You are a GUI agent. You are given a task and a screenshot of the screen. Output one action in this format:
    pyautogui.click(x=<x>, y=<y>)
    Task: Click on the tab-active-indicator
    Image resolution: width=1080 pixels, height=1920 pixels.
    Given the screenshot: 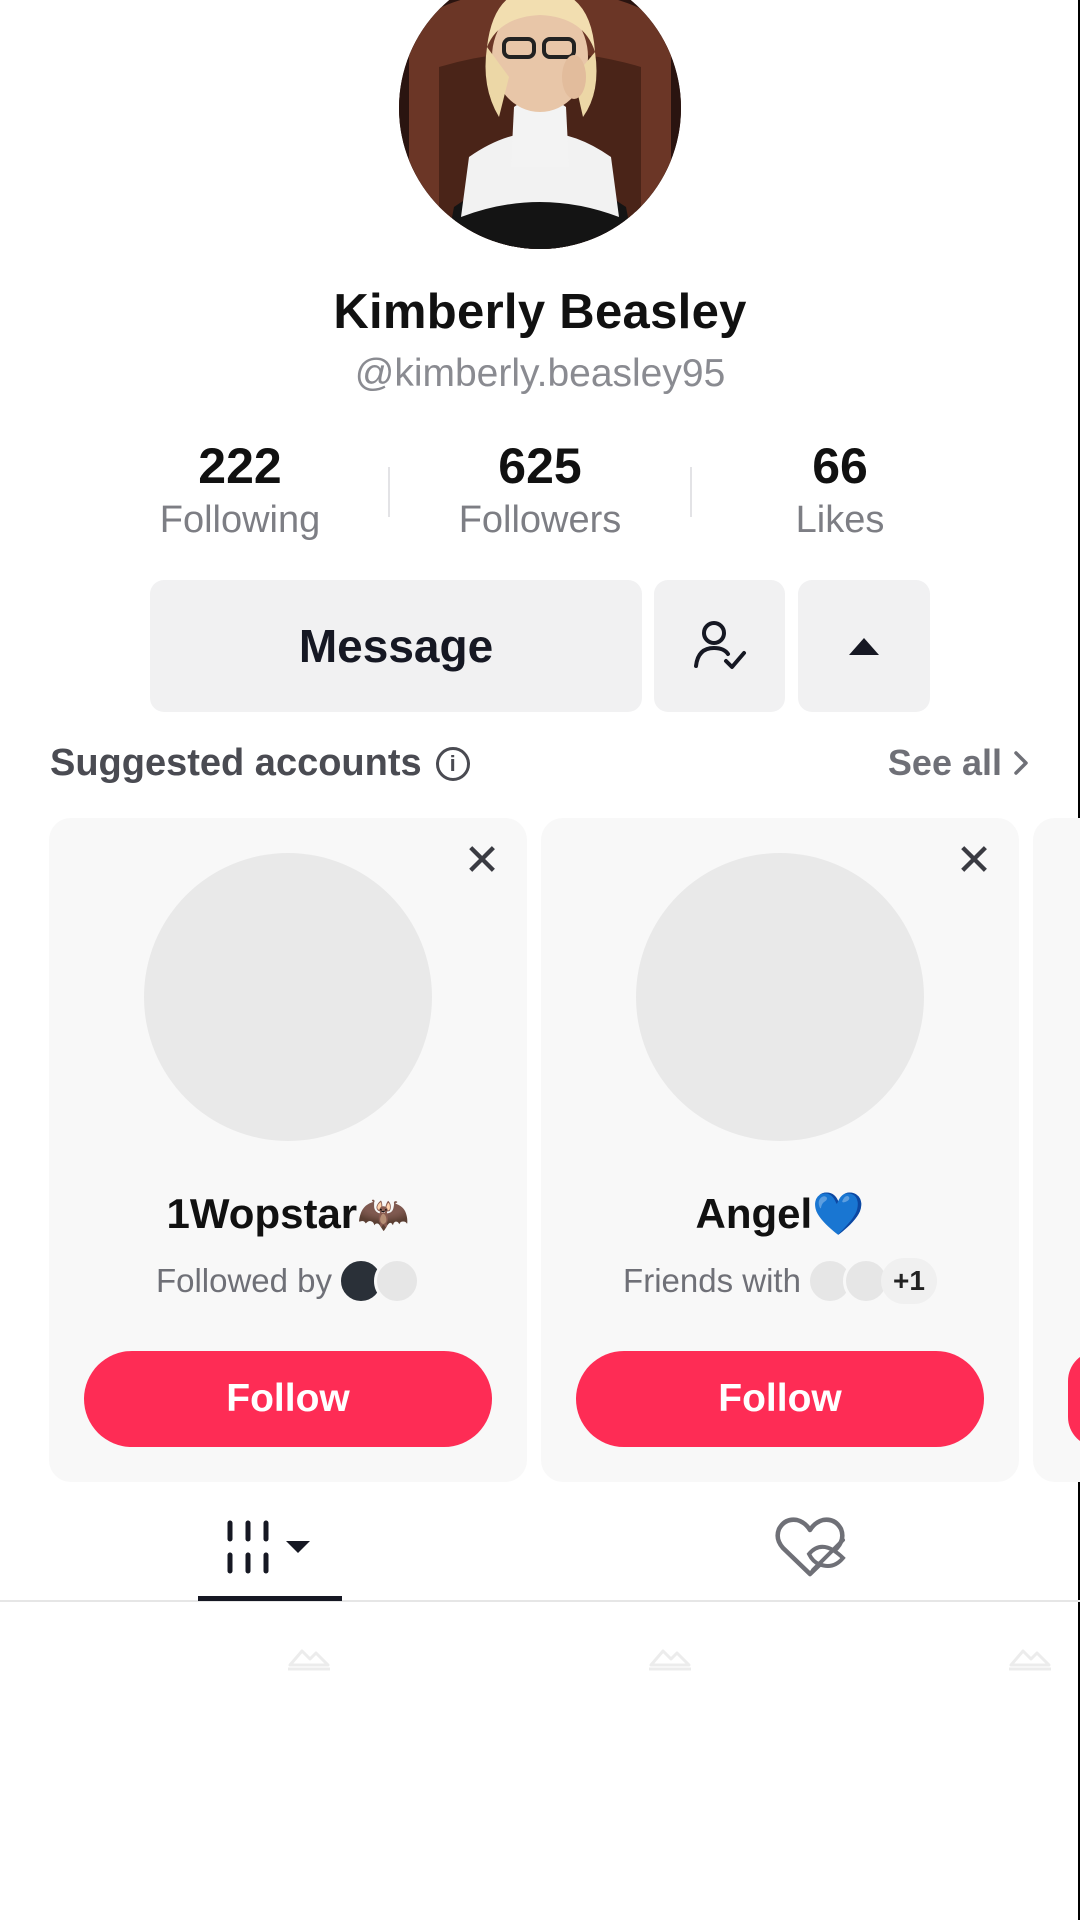 What is the action you would take?
    pyautogui.click(x=270, y=1598)
    